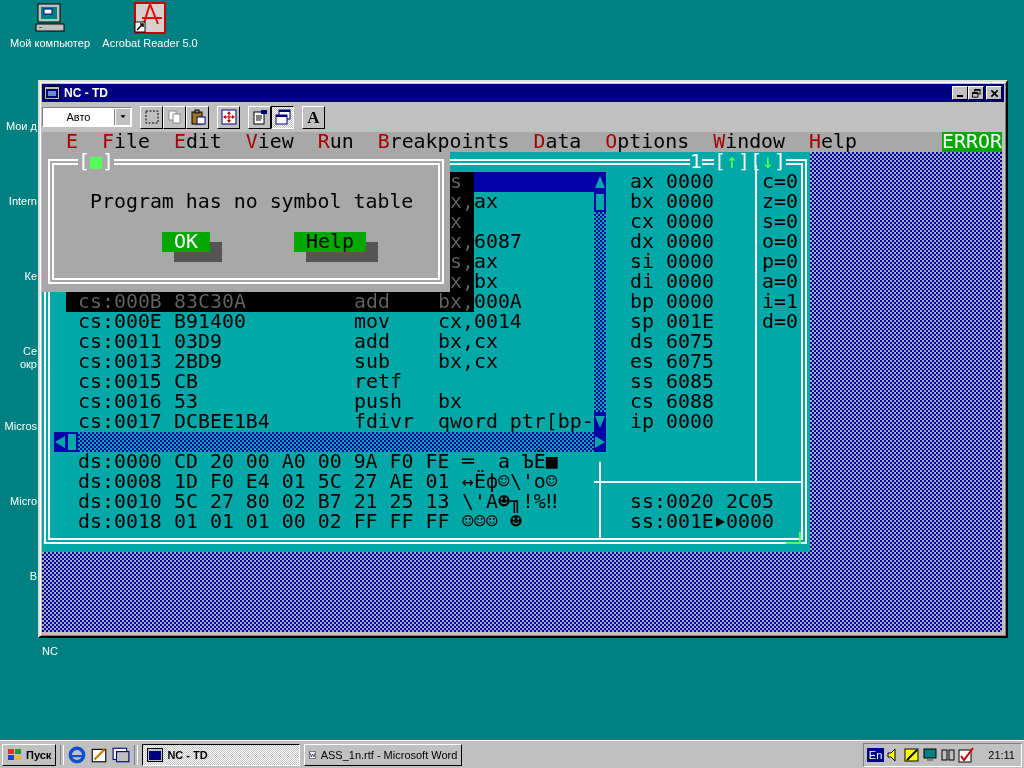 This screenshot has height=768, width=1024. I want to click on menu-item: Breakpoints, so click(443, 142).